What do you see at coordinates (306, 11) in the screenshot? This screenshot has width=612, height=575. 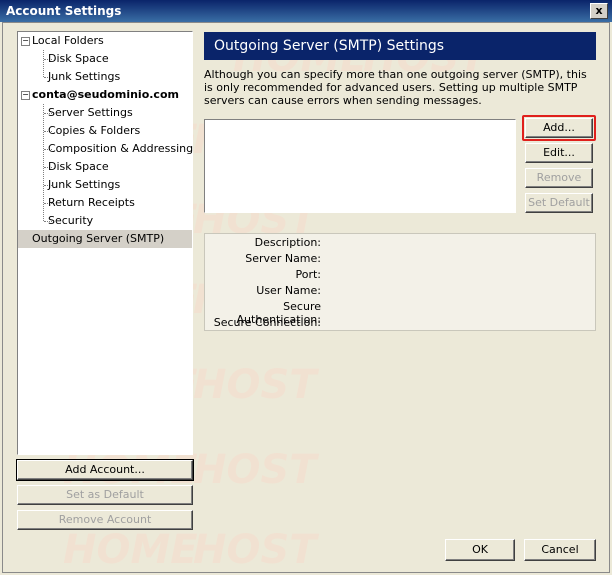 I see `title-bar: Account Settings x` at bounding box center [306, 11].